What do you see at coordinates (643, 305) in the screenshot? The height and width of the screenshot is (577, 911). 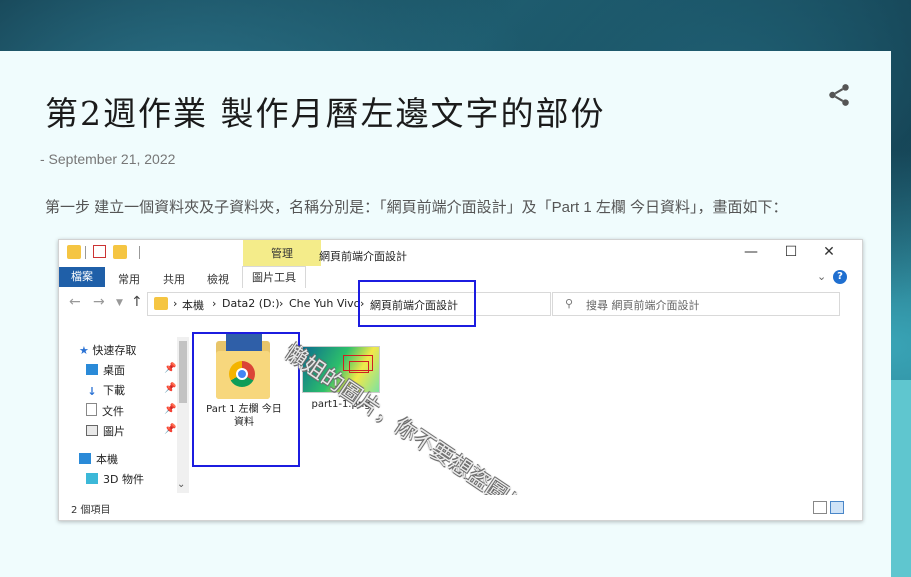 I see `search-placeholder: 搜尋 網頁前端介面設計` at bounding box center [643, 305].